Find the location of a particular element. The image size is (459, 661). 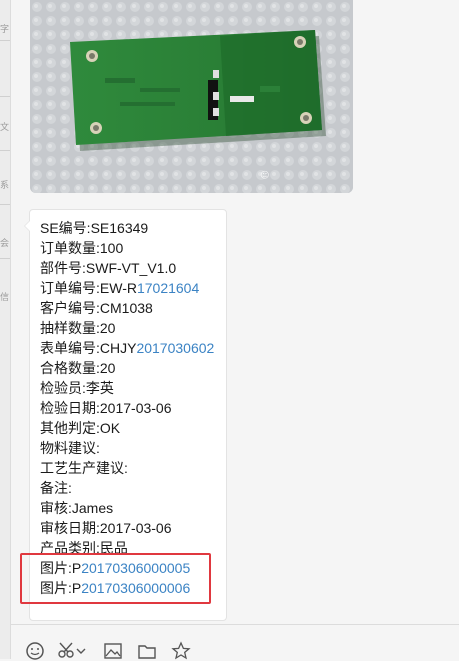

inspection-date-line: 检验日期:2017-03-06 is located at coordinates (127, 408).